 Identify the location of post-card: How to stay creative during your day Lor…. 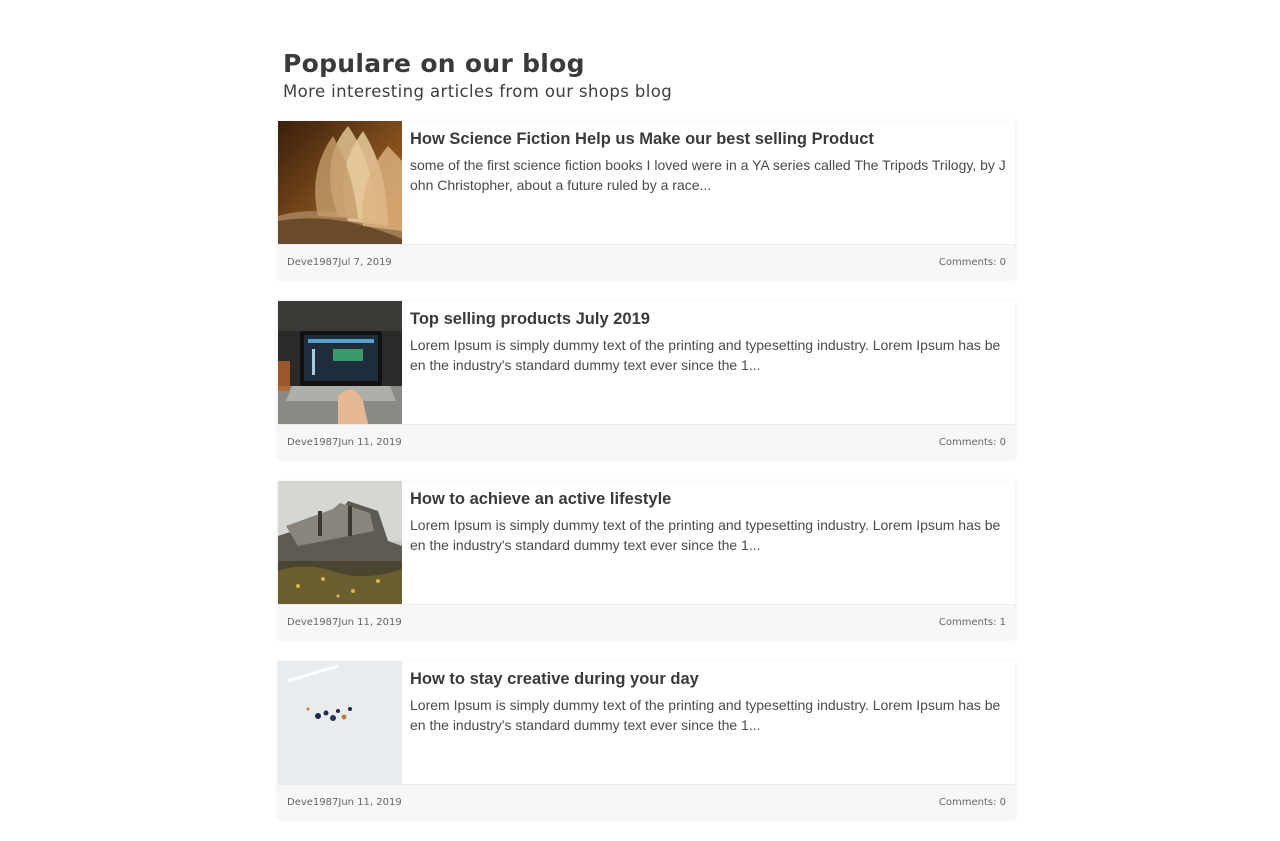
(646, 740).